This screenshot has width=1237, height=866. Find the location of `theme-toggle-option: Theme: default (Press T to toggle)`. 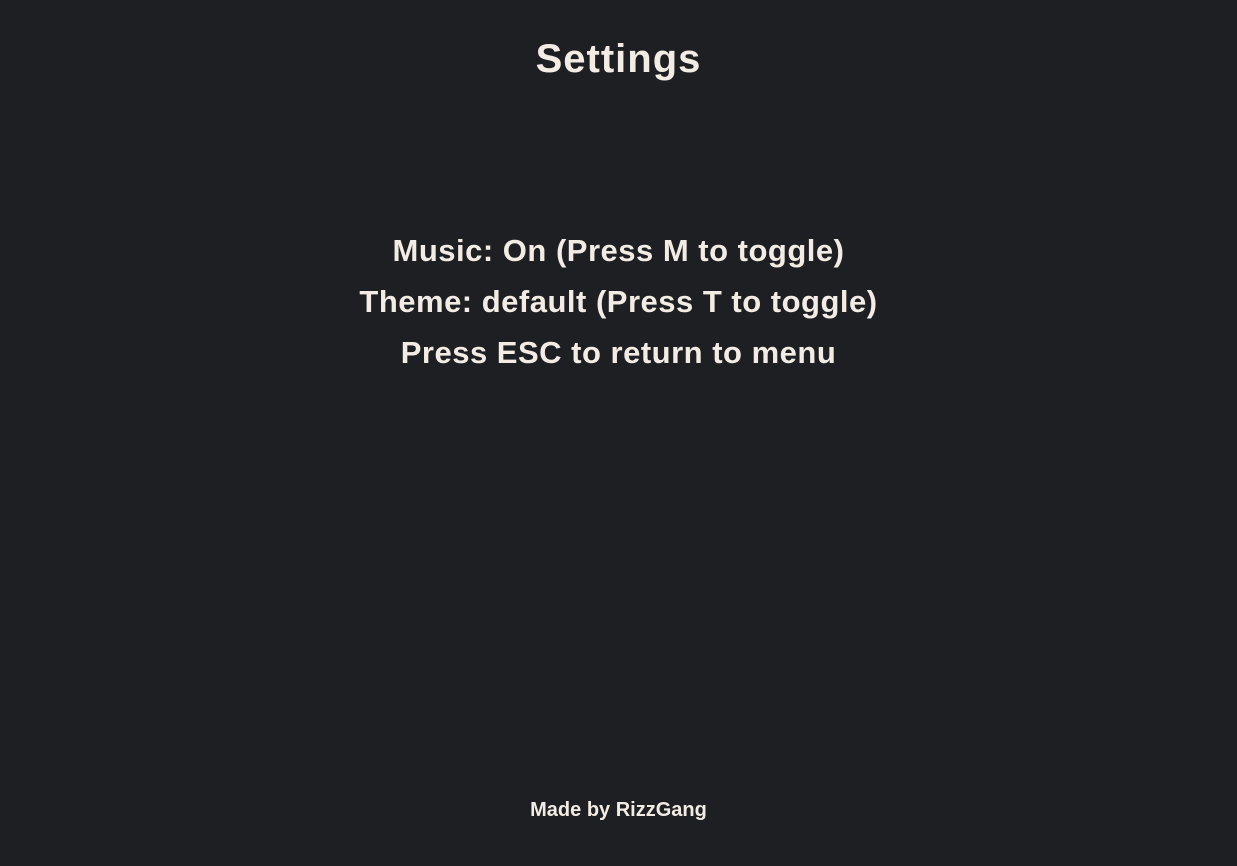

theme-toggle-option: Theme: default (Press T to toggle) is located at coordinates (618, 301).